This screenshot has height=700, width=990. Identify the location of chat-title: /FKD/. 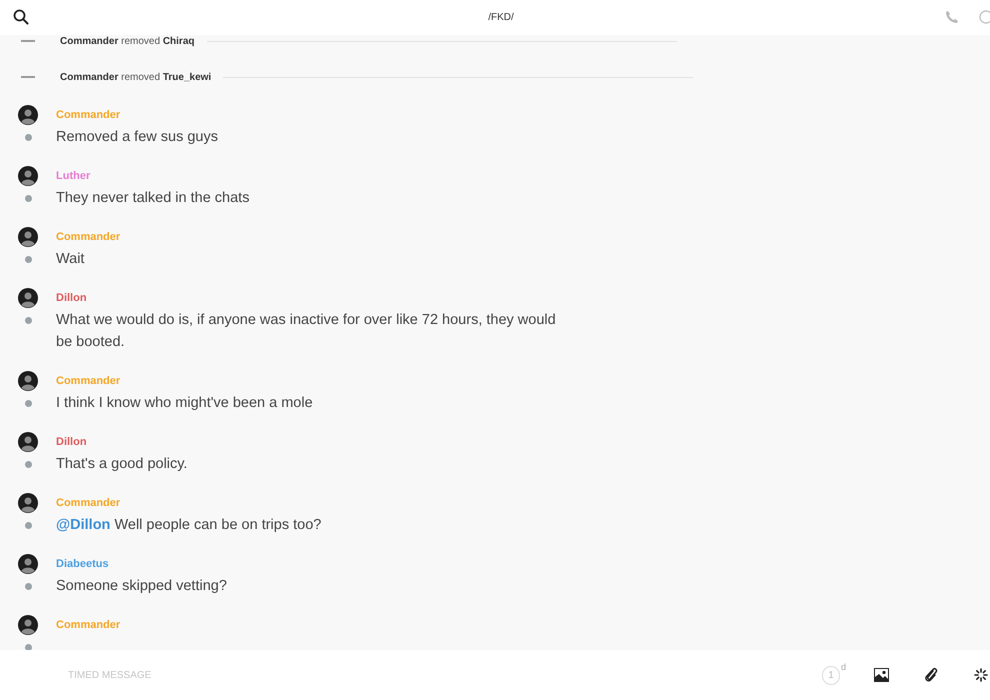
(501, 18).